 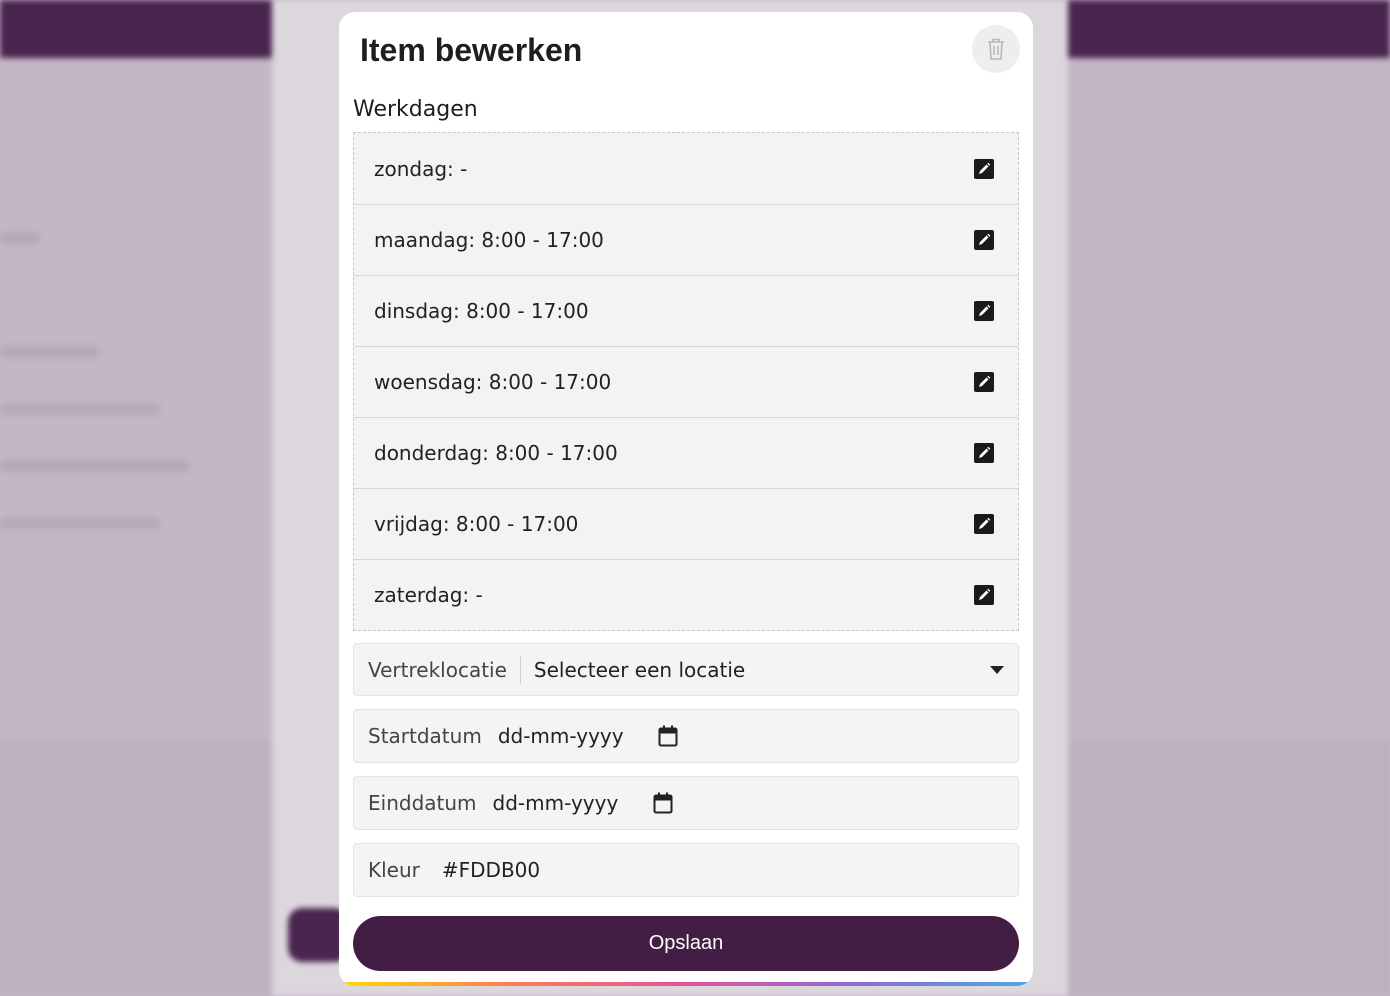 I want to click on start-date-input: dd-mm-yyyy, so click(x=574, y=736).